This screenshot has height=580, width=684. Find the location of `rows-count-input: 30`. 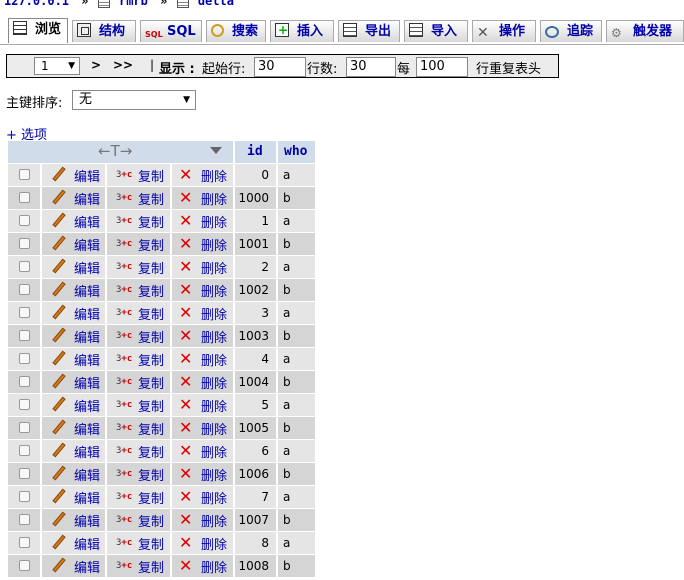

rows-count-input: 30 is located at coordinates (371, 67).